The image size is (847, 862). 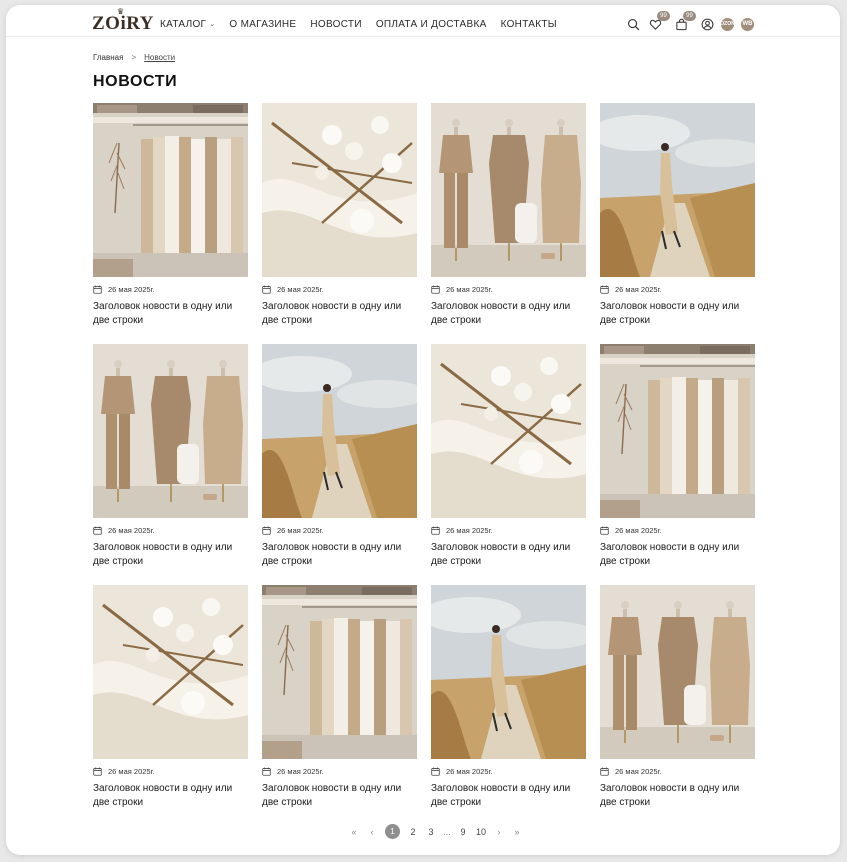 I want to click on page-button-current: 1, so click(x=392, y=831).